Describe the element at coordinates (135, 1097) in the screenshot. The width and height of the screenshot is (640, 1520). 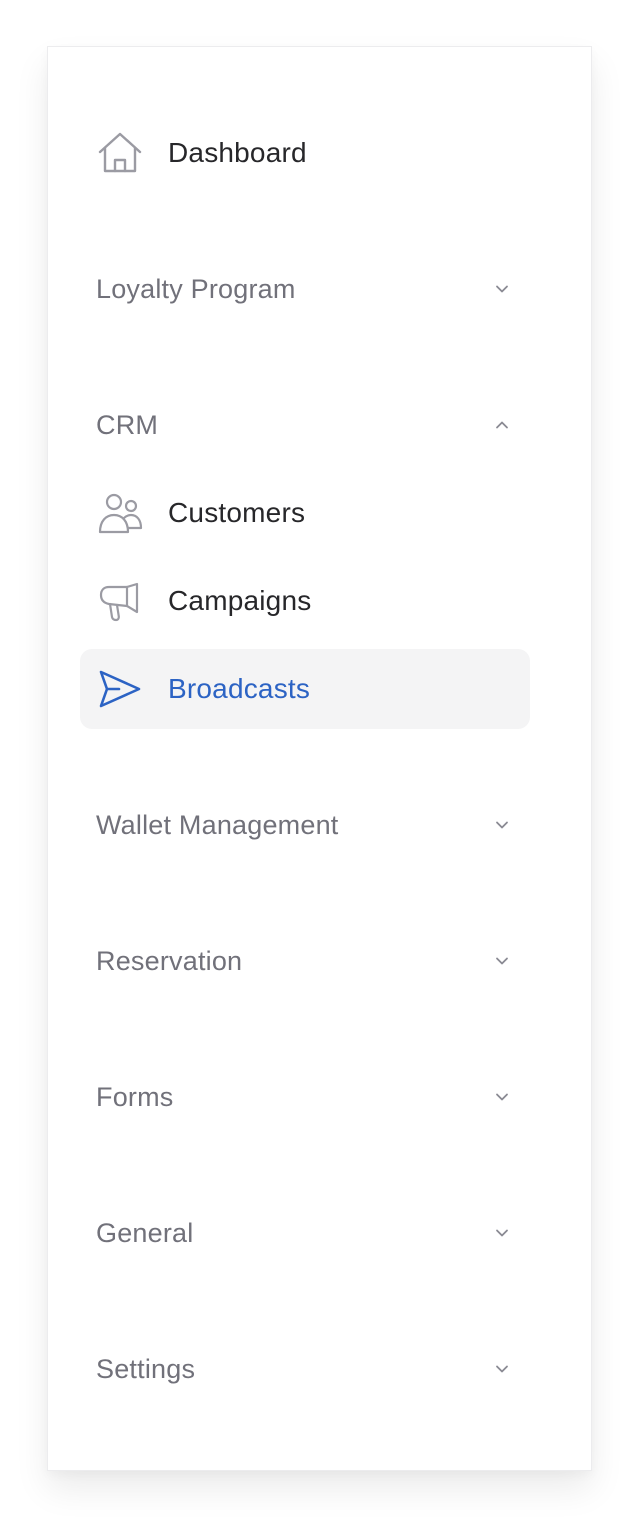
I see `section-label: Forms` at that location.